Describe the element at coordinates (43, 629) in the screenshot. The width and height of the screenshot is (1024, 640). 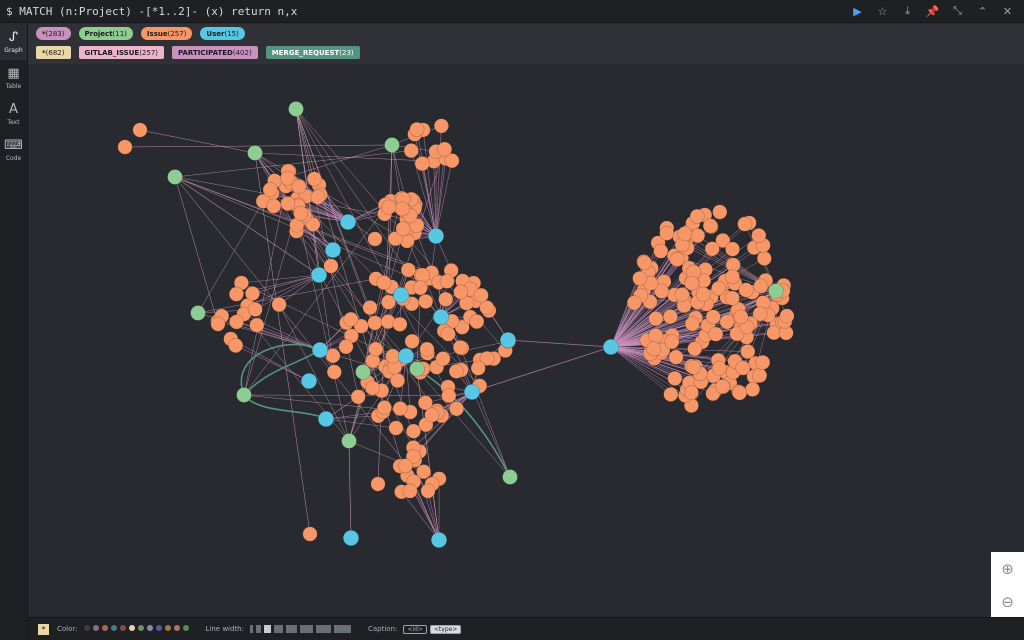
I see `expand-style-button: *` at that location.